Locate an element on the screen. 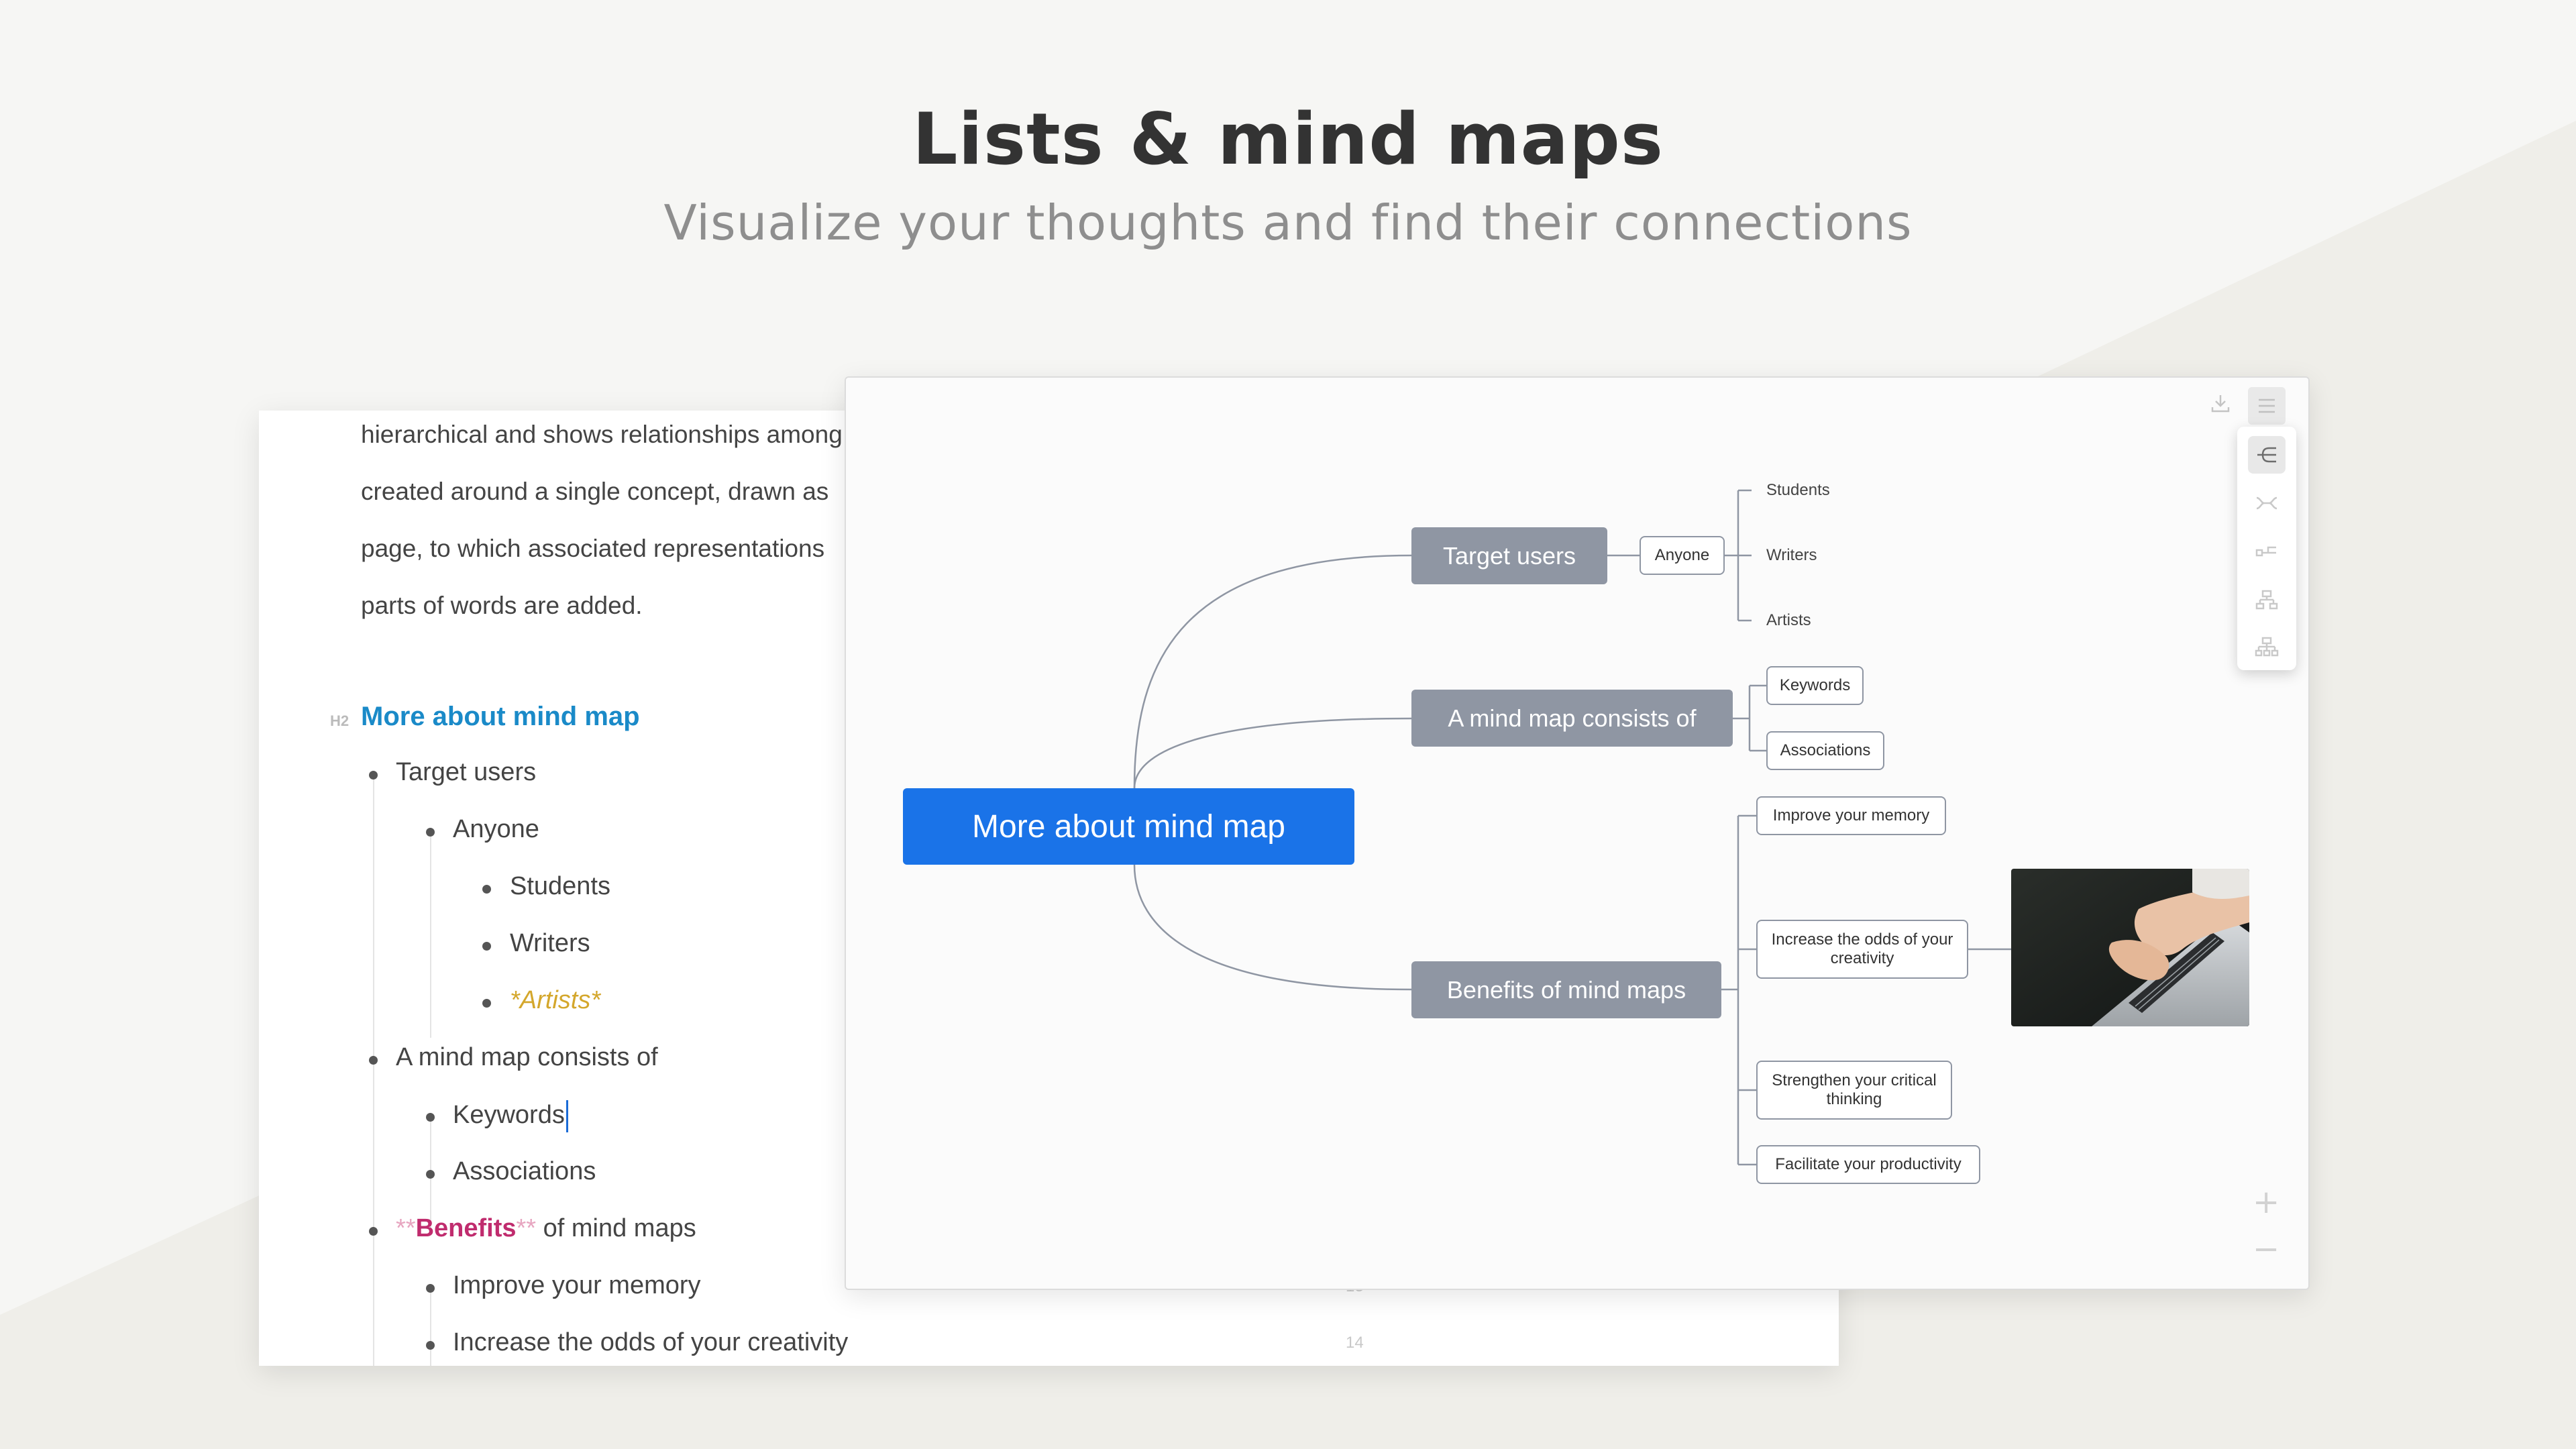  layout-horizontal-icon is located at coordinates (2267, 551).